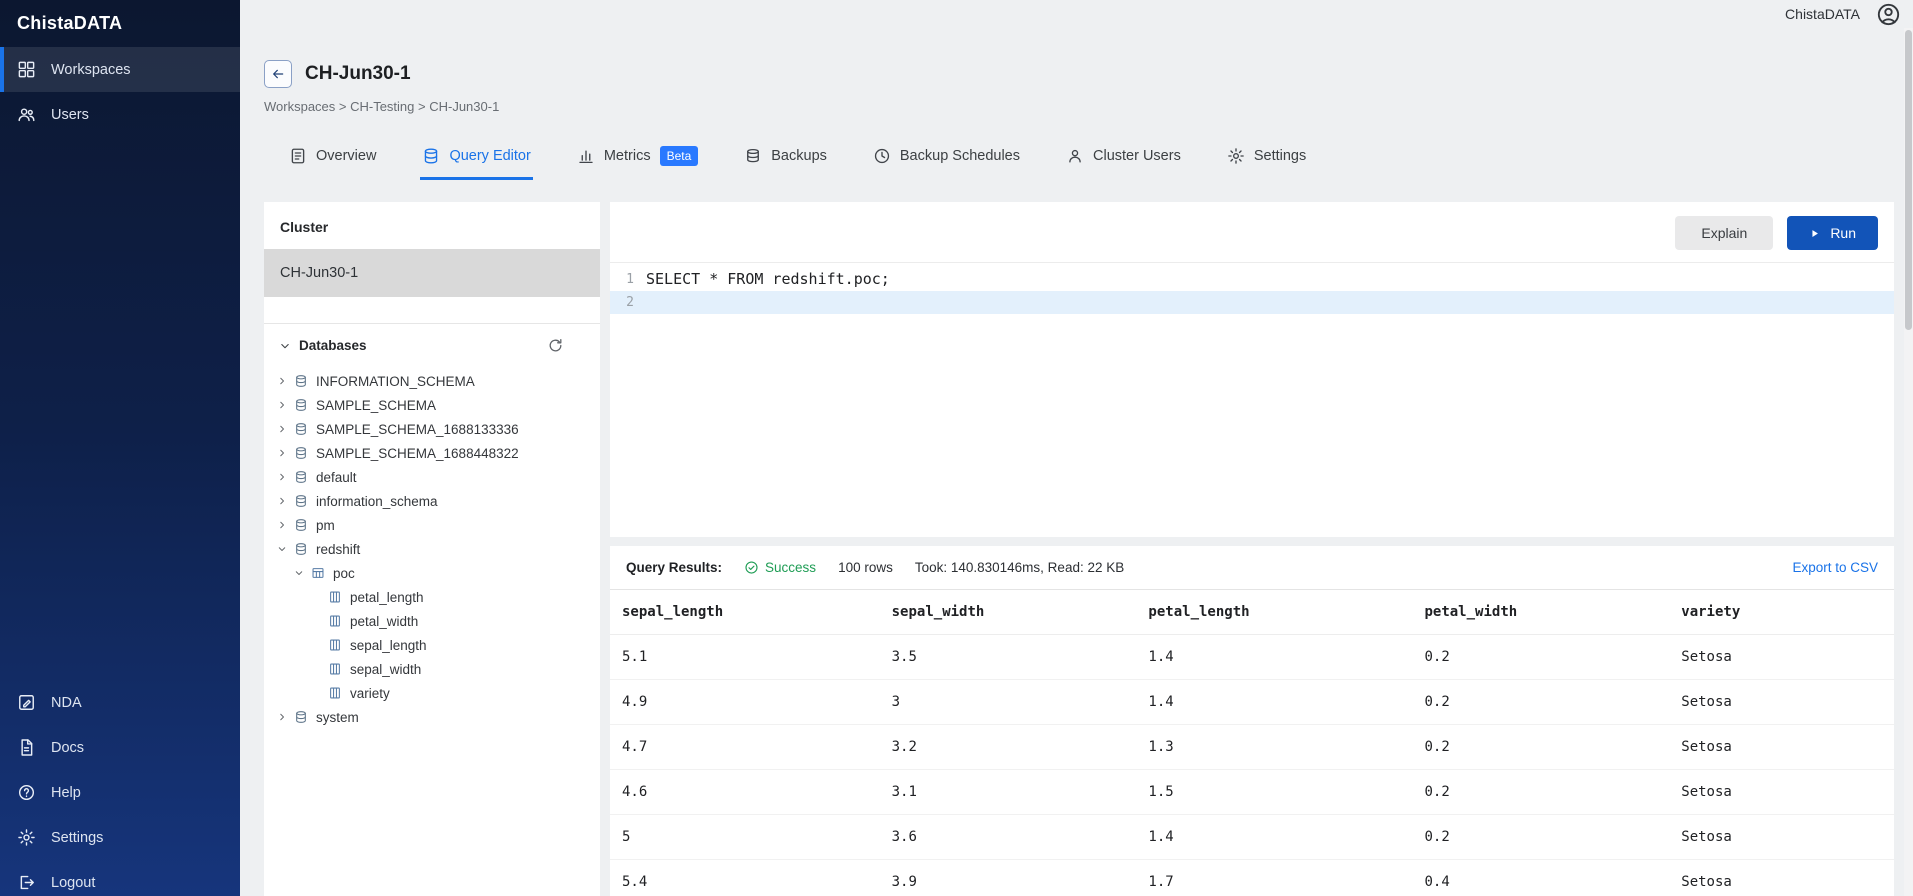 Image resolution: width=1913 pixels, height=896 pixels. I want to click on table-cell: 5.4, so click(745, 877).